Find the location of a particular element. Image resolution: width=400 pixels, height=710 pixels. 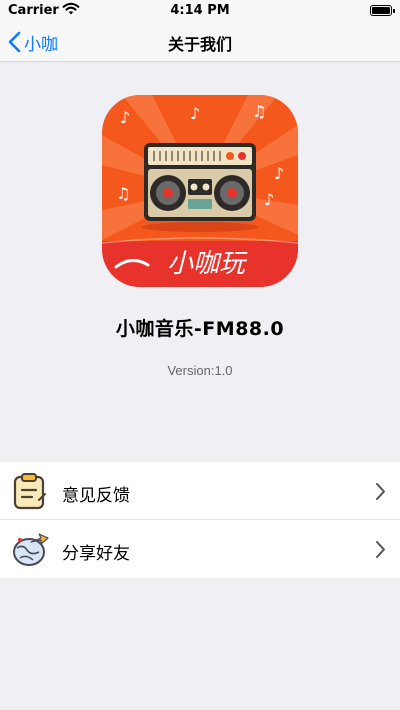

clock: 4:14 PM is located at coordinates (200, 10).